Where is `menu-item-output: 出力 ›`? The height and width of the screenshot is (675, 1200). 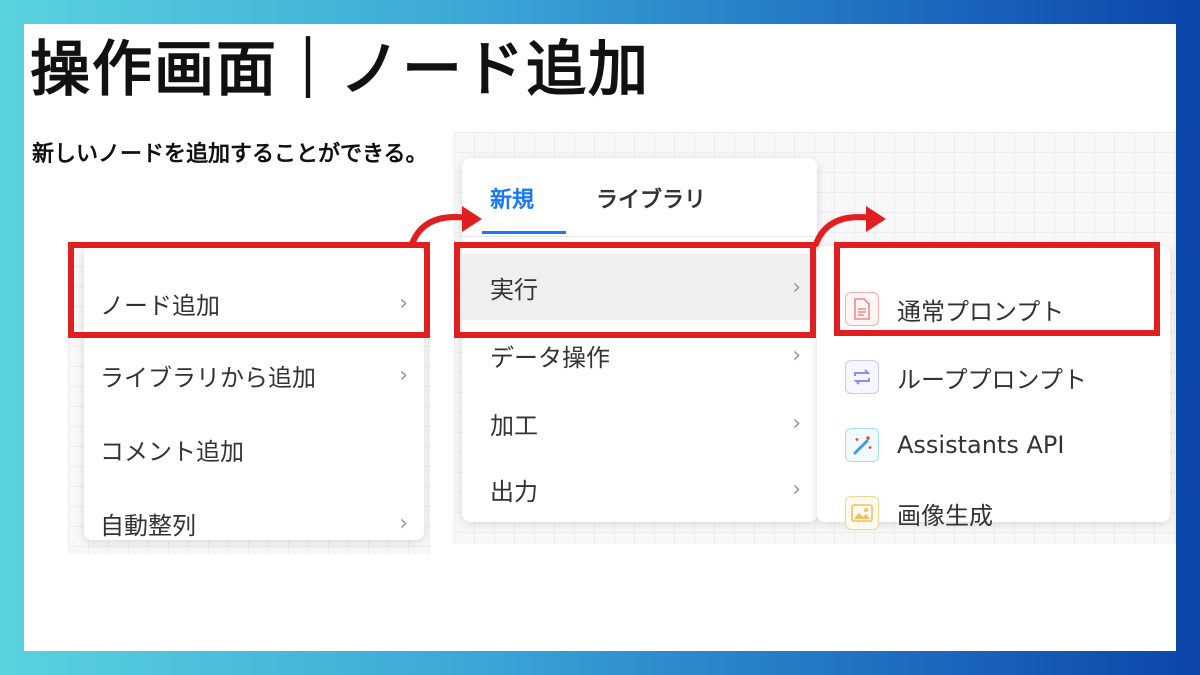
menu-item-output: 出力 › is located at coordinates (639, 489).